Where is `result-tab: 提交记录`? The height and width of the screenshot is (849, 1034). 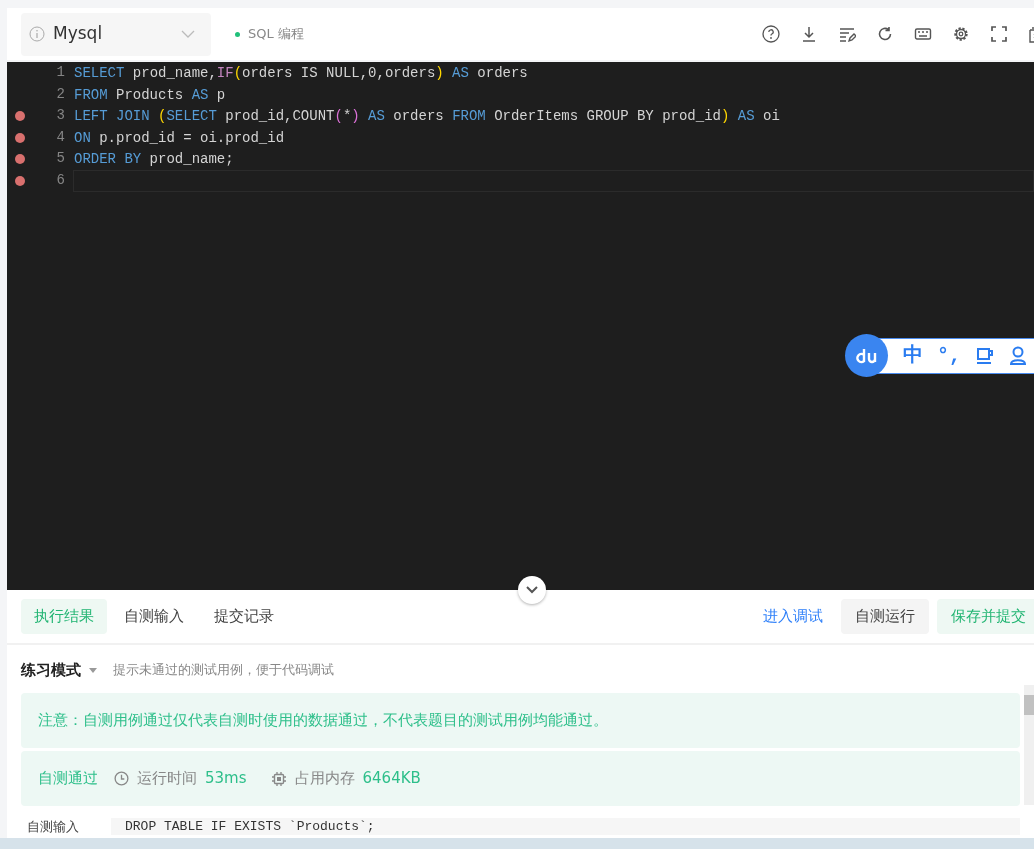
result-tab: 提交记录 is located at coordinates (244, 616).